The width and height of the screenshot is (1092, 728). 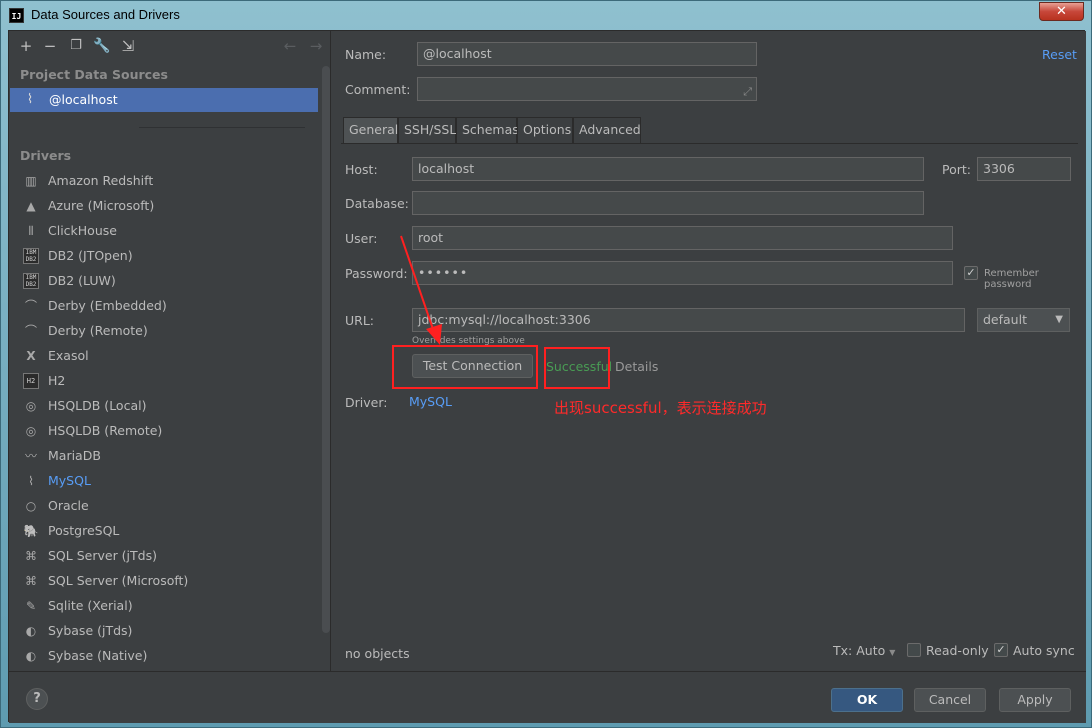 I want to click on driver-item-sybase-native: ◐ Sybase (Native), so click(x=166, y=656).